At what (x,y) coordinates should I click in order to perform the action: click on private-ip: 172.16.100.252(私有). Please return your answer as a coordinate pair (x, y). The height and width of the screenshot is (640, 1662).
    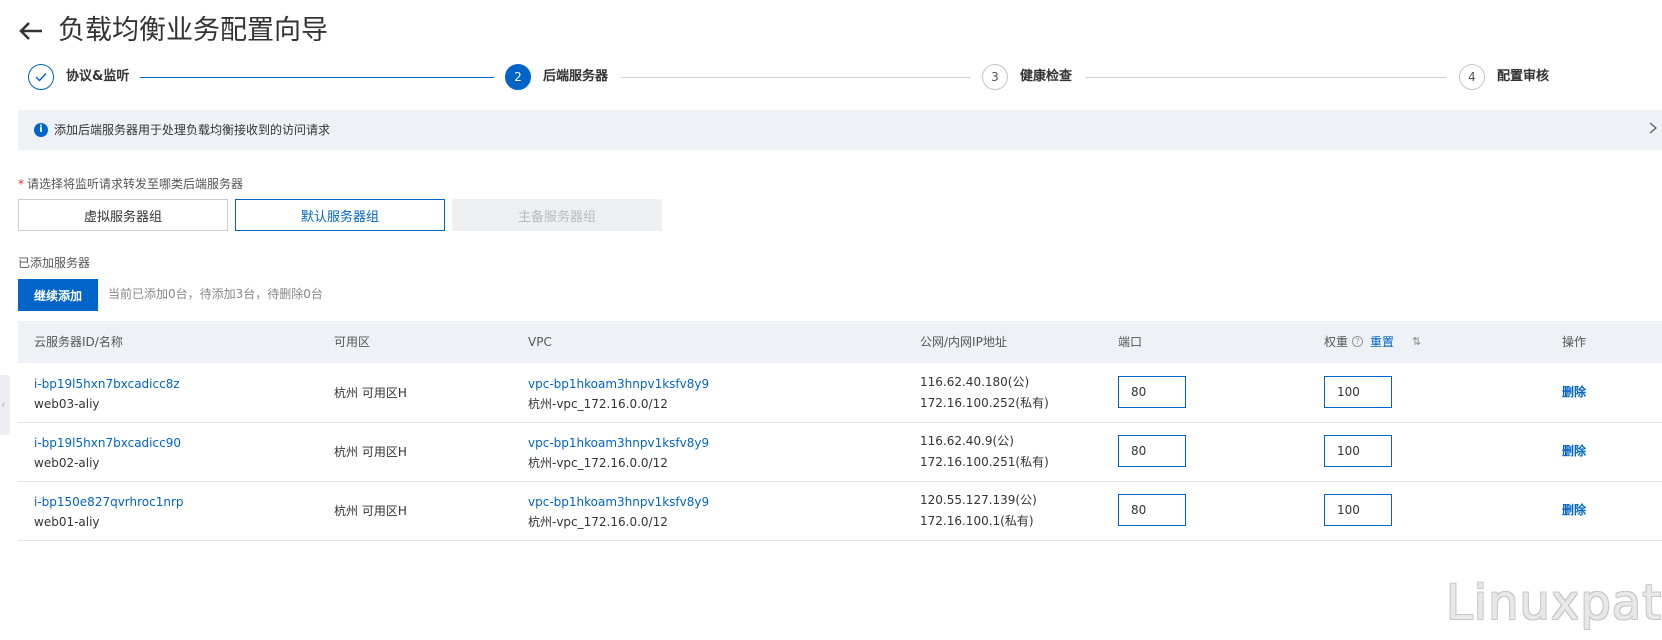
    Looking at the image, I should click on (984, 403).